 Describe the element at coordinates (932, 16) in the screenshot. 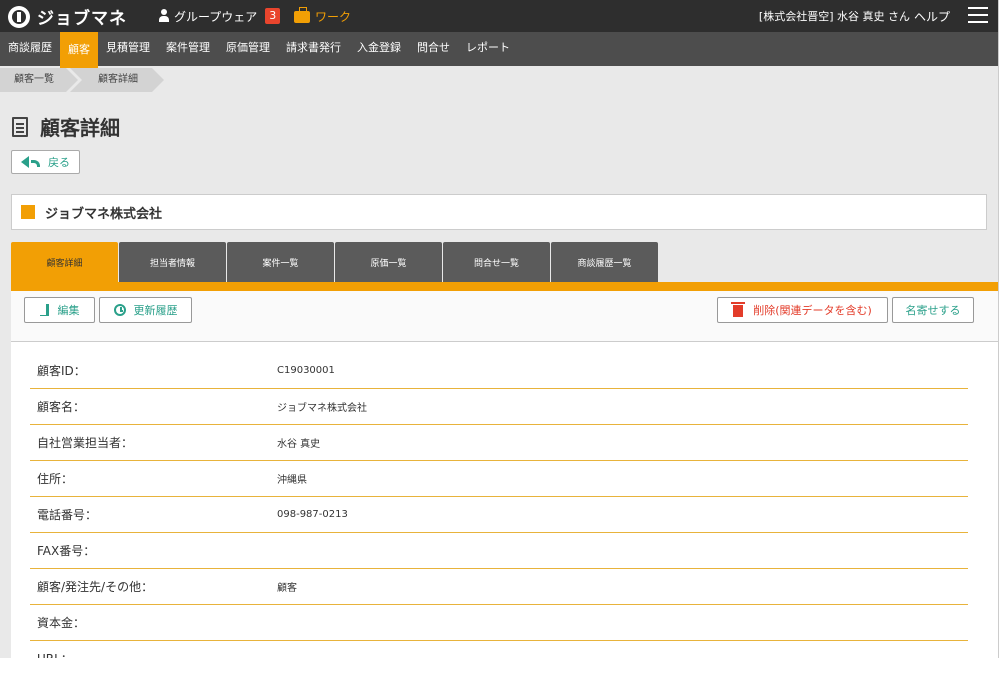

I see `help-link: ヘルプ` at that location.